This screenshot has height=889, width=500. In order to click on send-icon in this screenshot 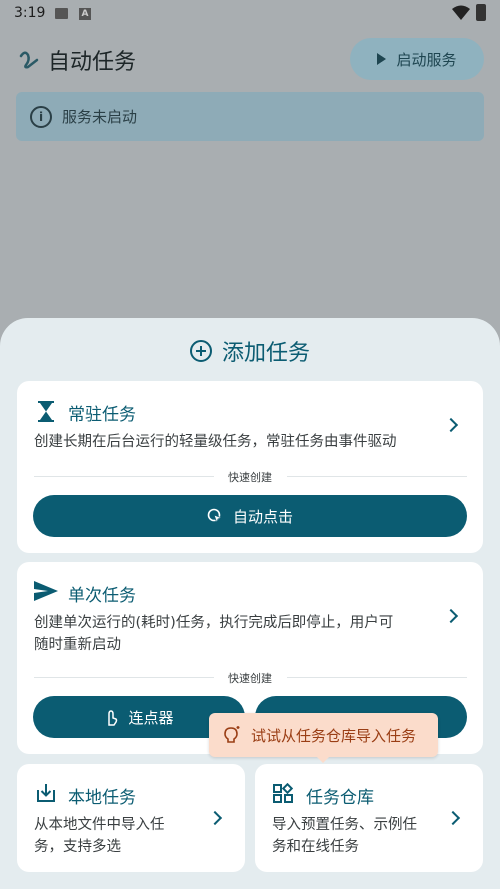, I will do `click(46, 591)`.